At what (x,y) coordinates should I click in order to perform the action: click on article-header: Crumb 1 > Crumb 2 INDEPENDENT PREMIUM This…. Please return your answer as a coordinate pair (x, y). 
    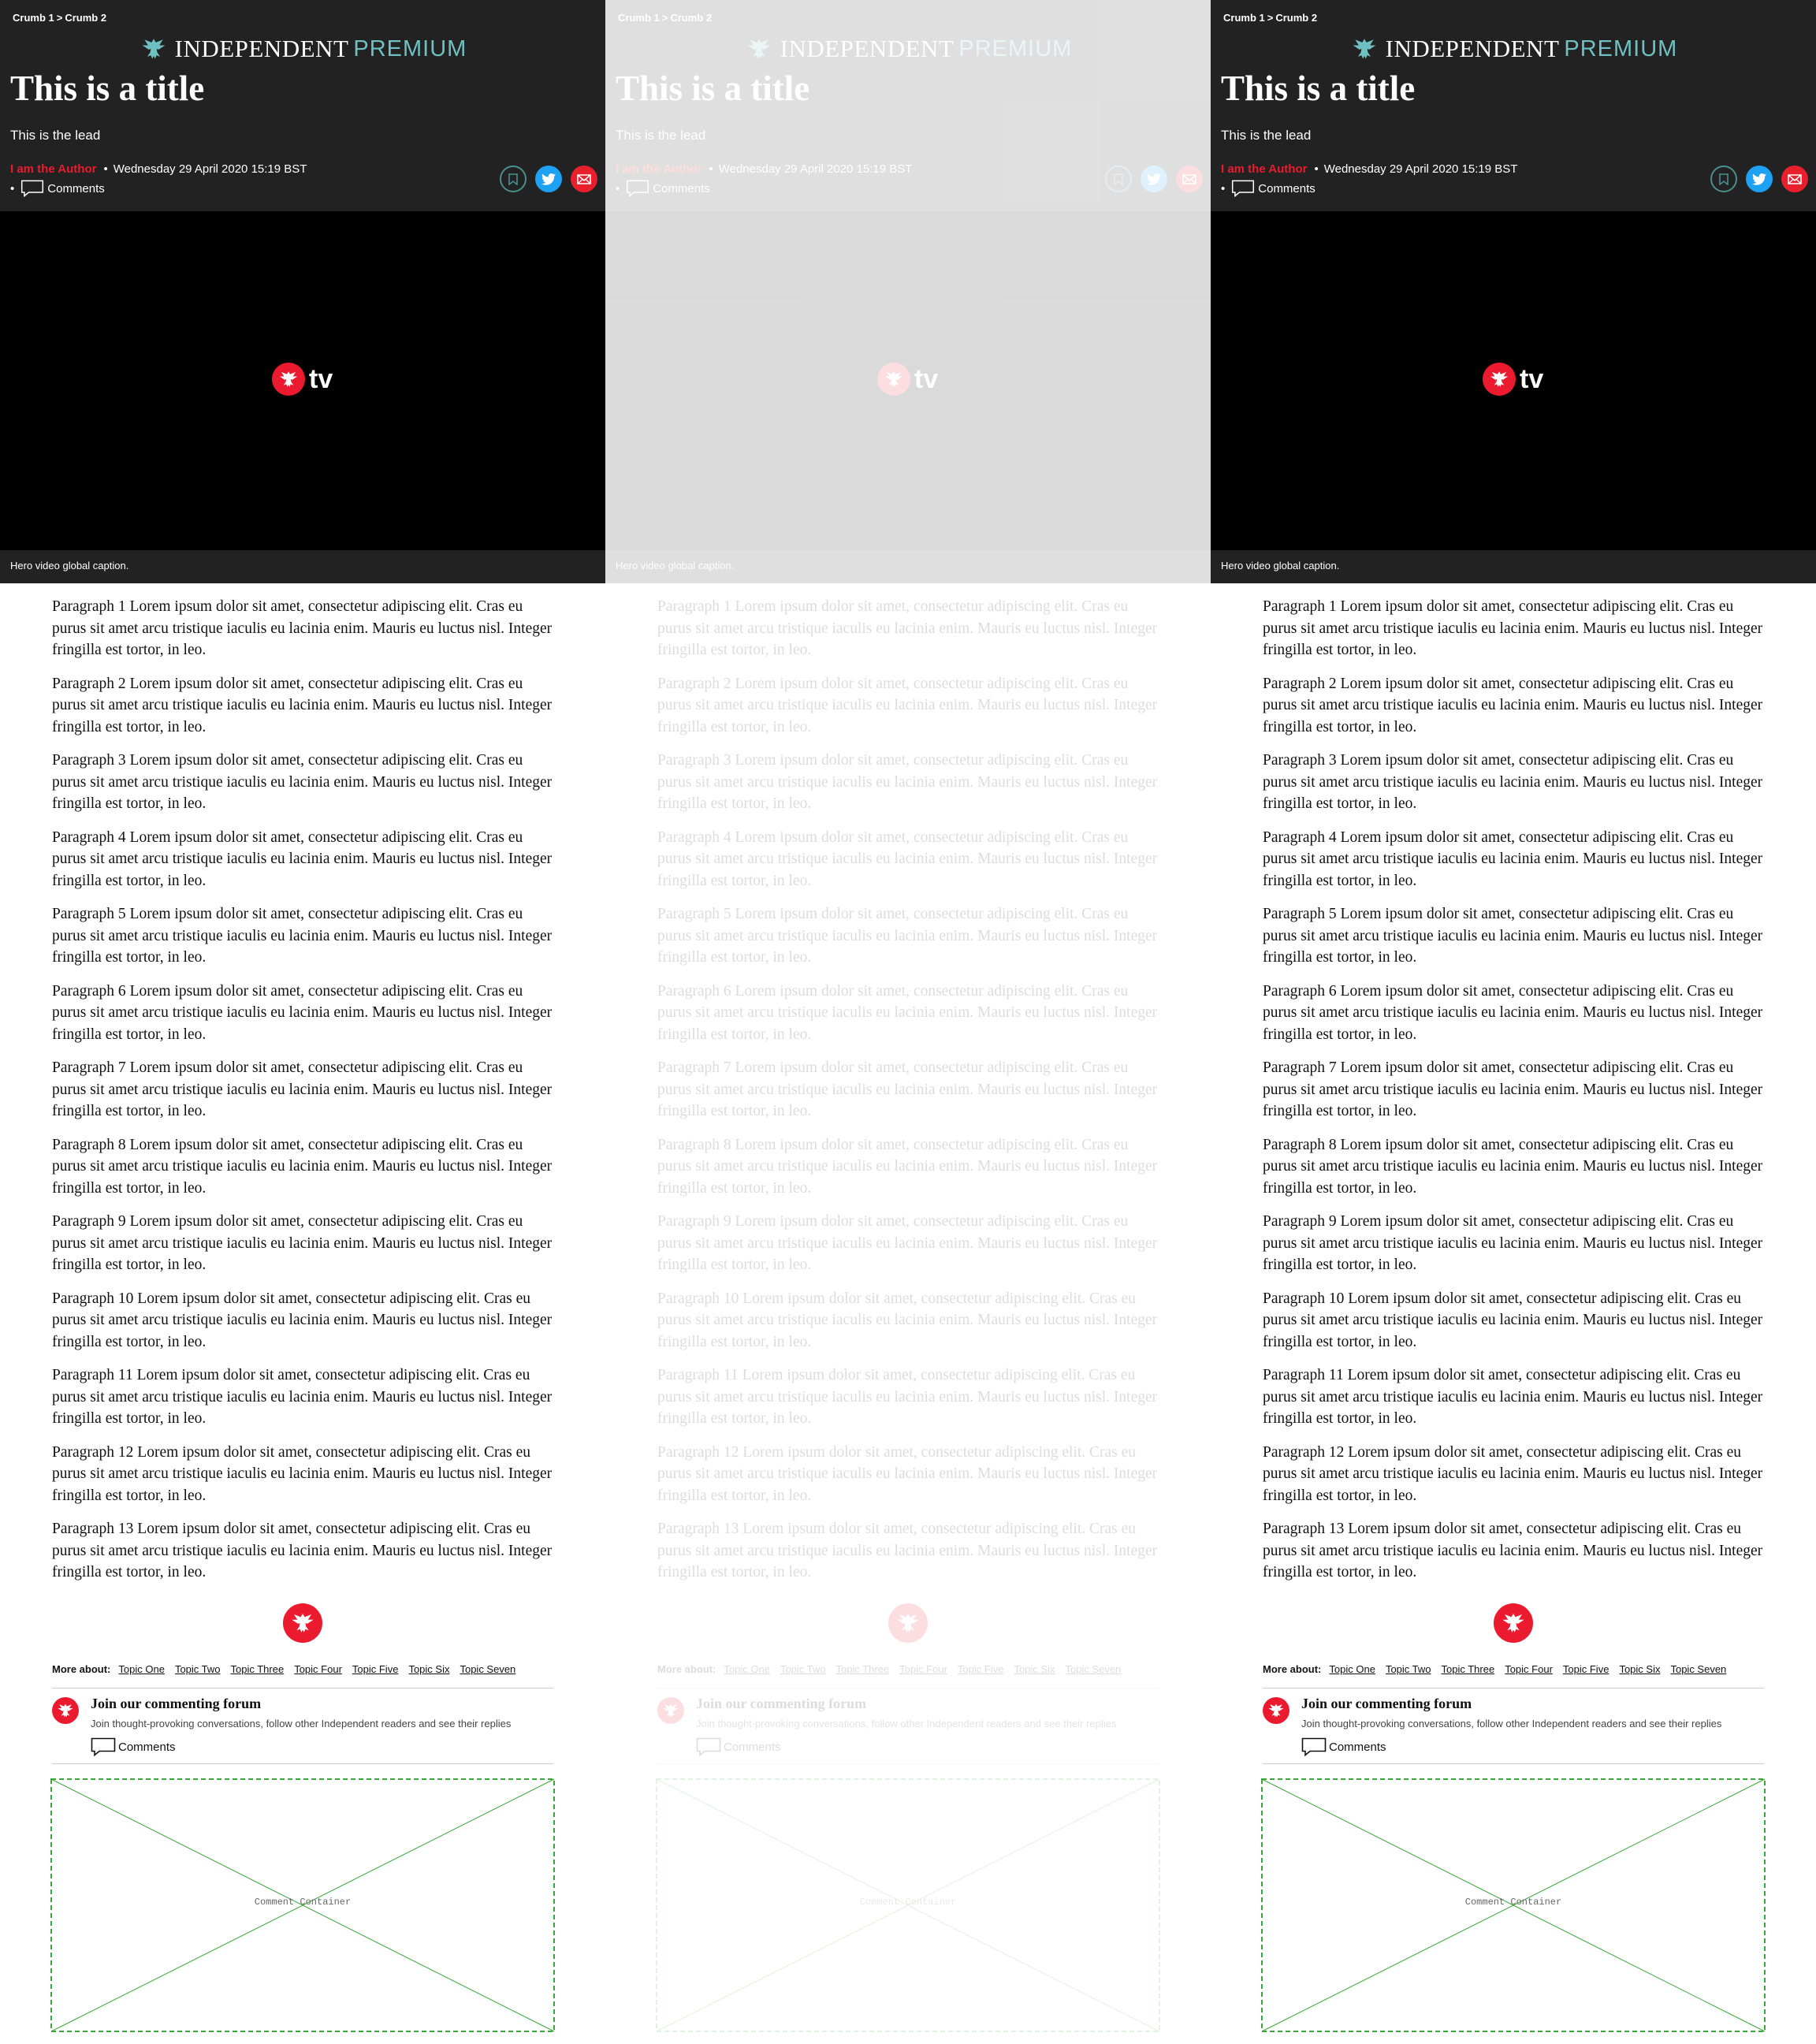
    Looking at the image, I should click on (302, 105).